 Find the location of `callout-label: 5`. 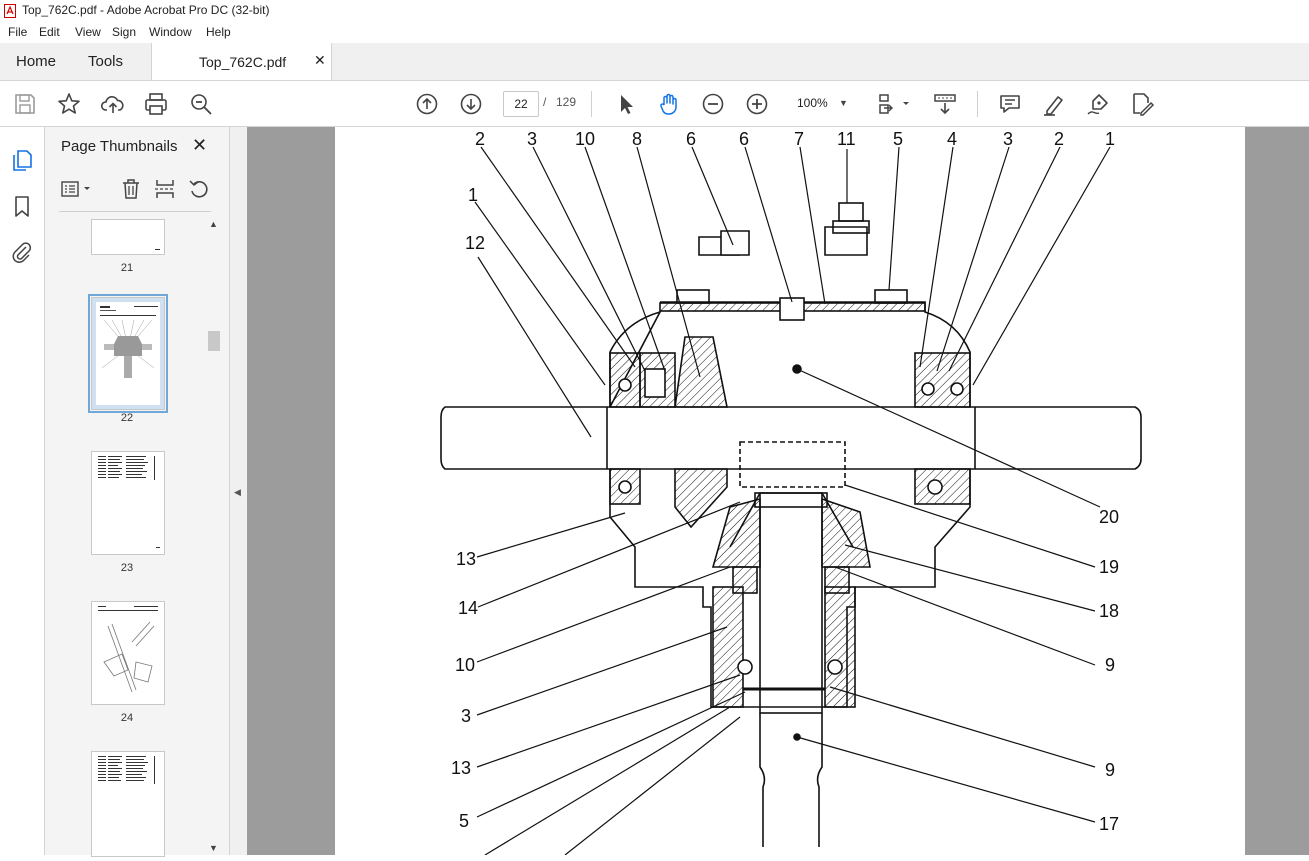

callout-label: 5 is located at coordinates (898, 139).